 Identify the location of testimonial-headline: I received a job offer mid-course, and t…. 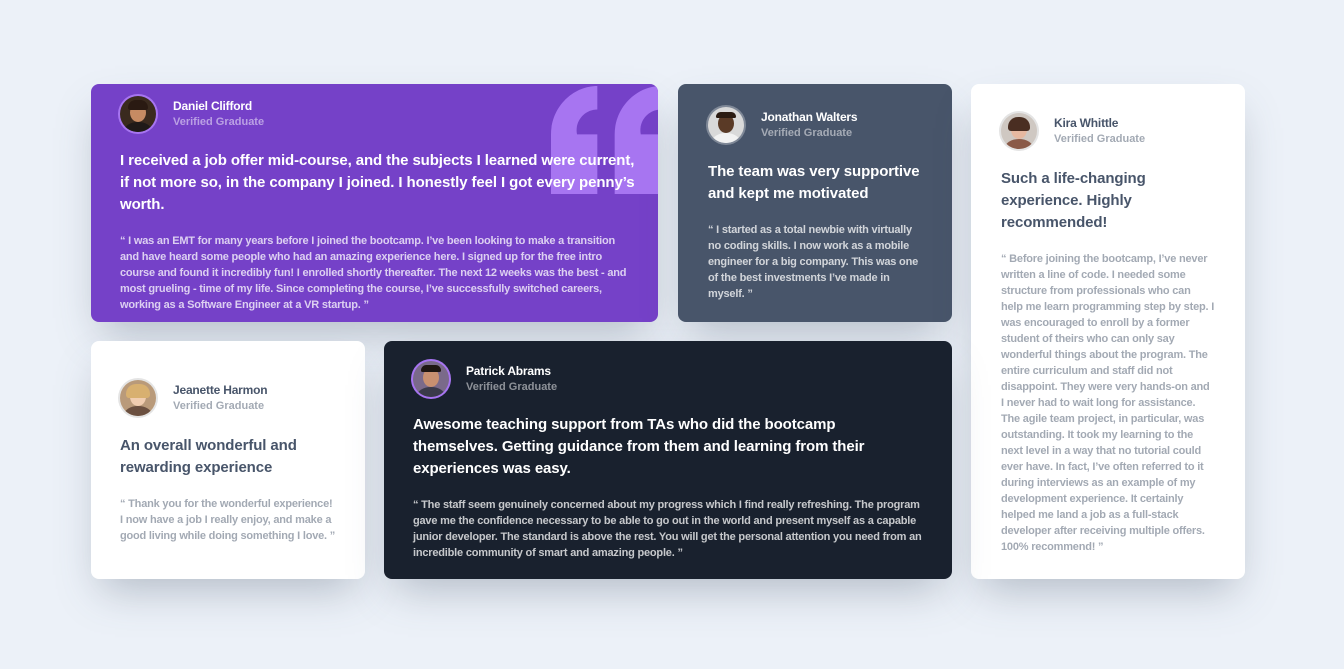
(377, 182).